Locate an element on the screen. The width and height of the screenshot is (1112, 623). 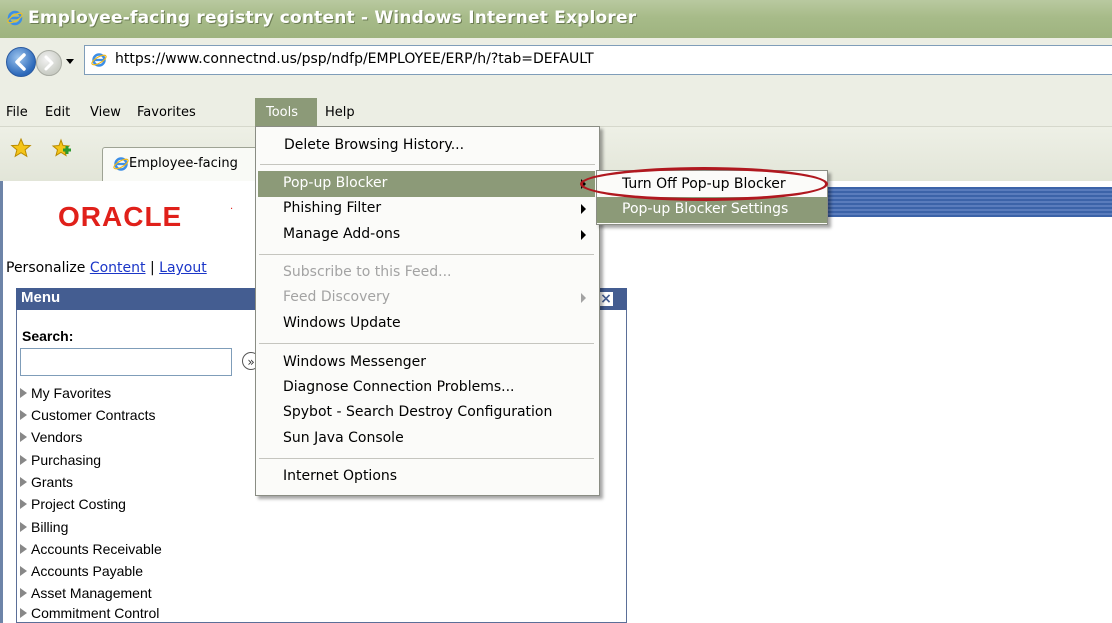
nav-item-label: My Favorites is located at coordinates (71, 393).